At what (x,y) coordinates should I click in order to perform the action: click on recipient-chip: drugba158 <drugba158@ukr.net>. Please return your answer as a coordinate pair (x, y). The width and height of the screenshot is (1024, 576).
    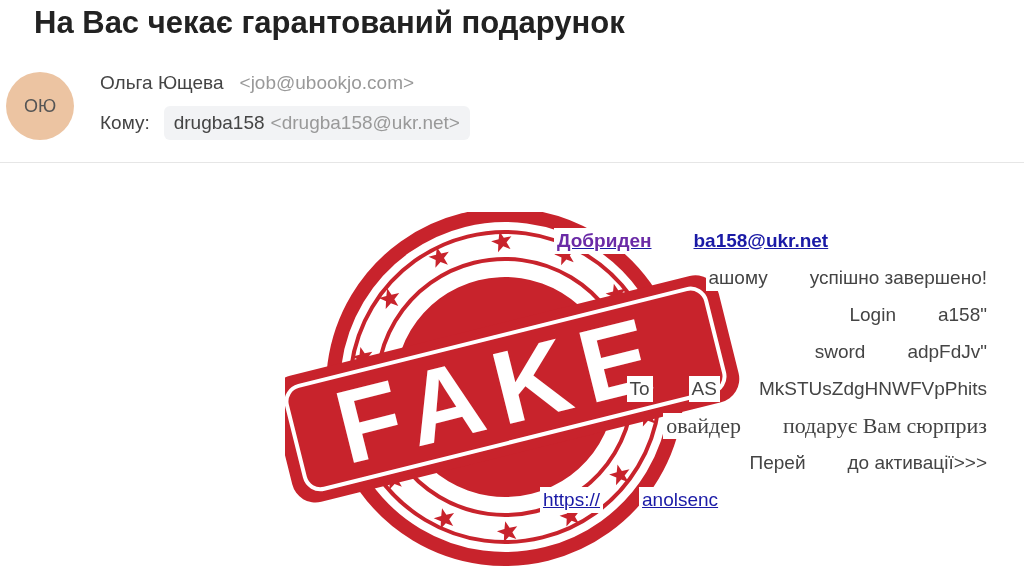
    Looking at the image, I should click on (316, 123).